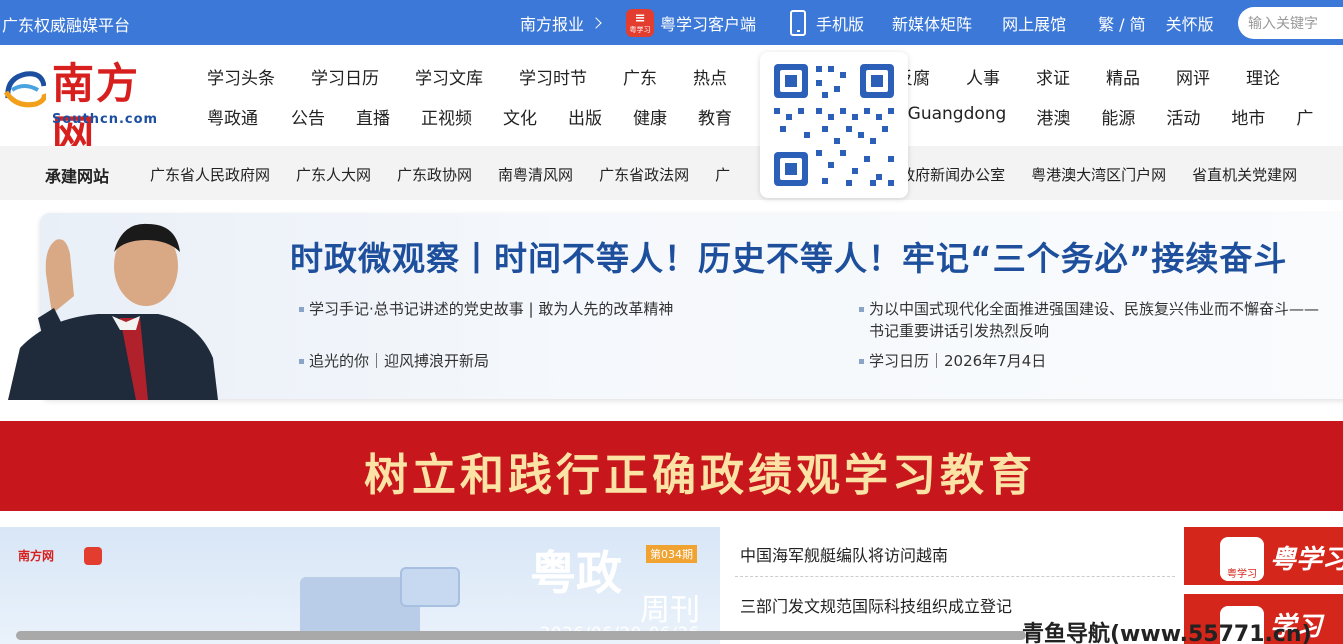 This screenshot has width=1343, height=644. Describe the element at coordinates (105, 119) in the screenshot. I see `logo-text-en: Southcn.com` at that location.